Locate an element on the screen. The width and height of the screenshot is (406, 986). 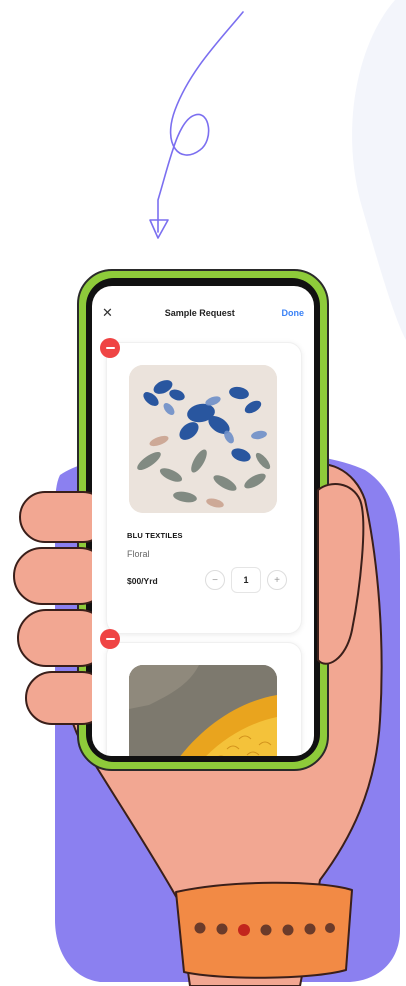
background-wave is located at coordinates (379, 170).